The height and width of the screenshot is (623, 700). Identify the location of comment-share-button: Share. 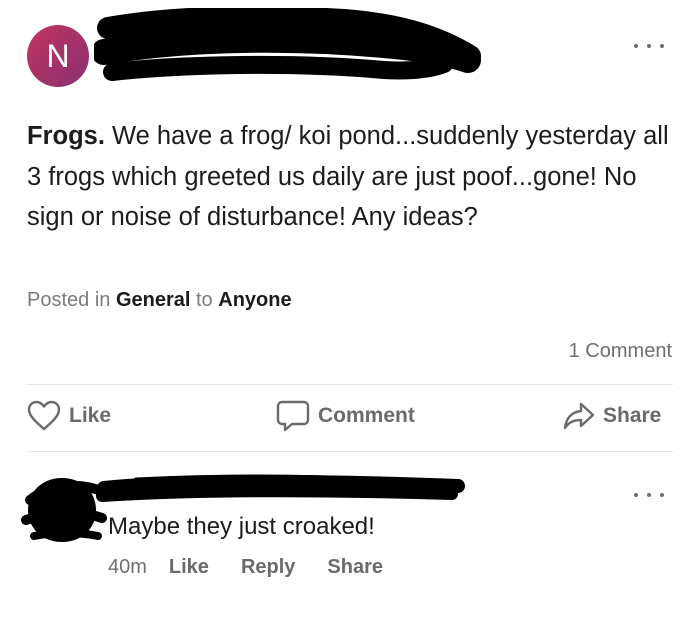
(355, 567).